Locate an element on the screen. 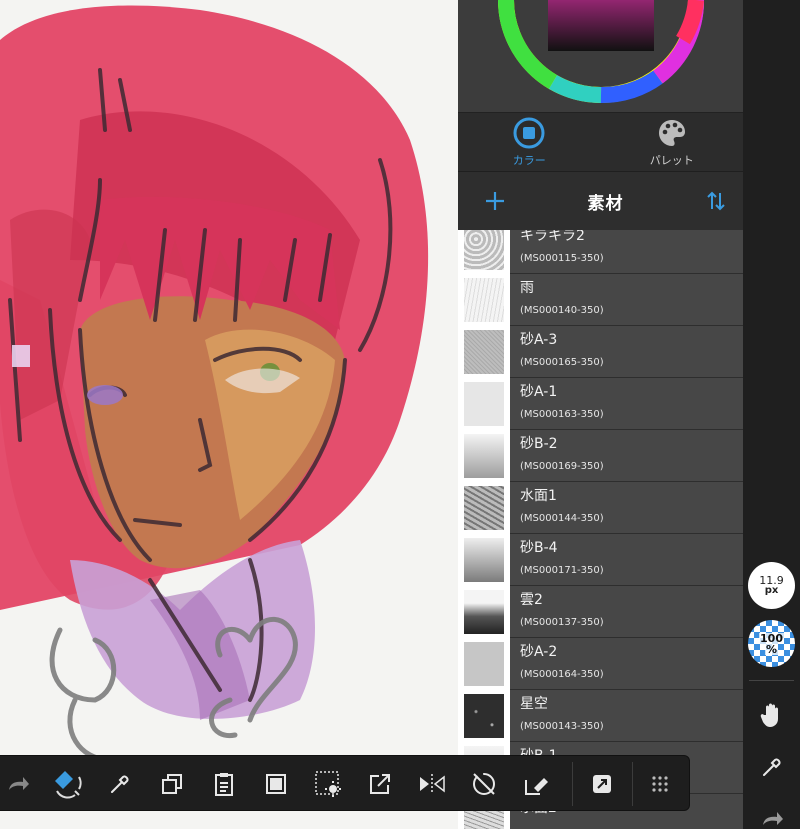 Image resolution: width=800 pixels, height=829 pixels. sort-icon is located at coordinates (716, 201).